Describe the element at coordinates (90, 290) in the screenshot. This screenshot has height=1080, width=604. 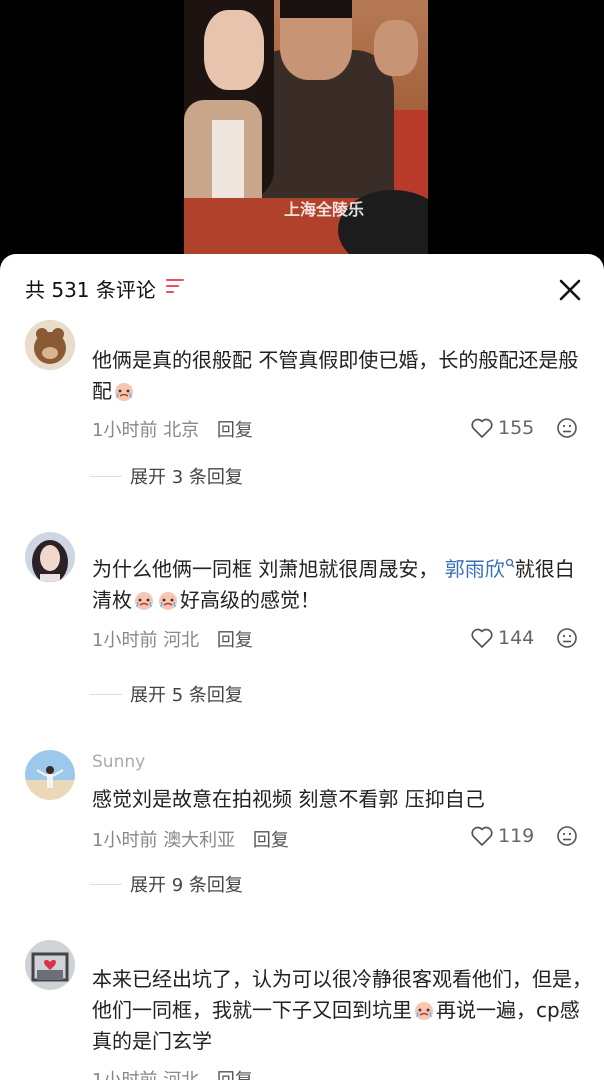
I see `comment-count: 共 531 条评论` at that location.